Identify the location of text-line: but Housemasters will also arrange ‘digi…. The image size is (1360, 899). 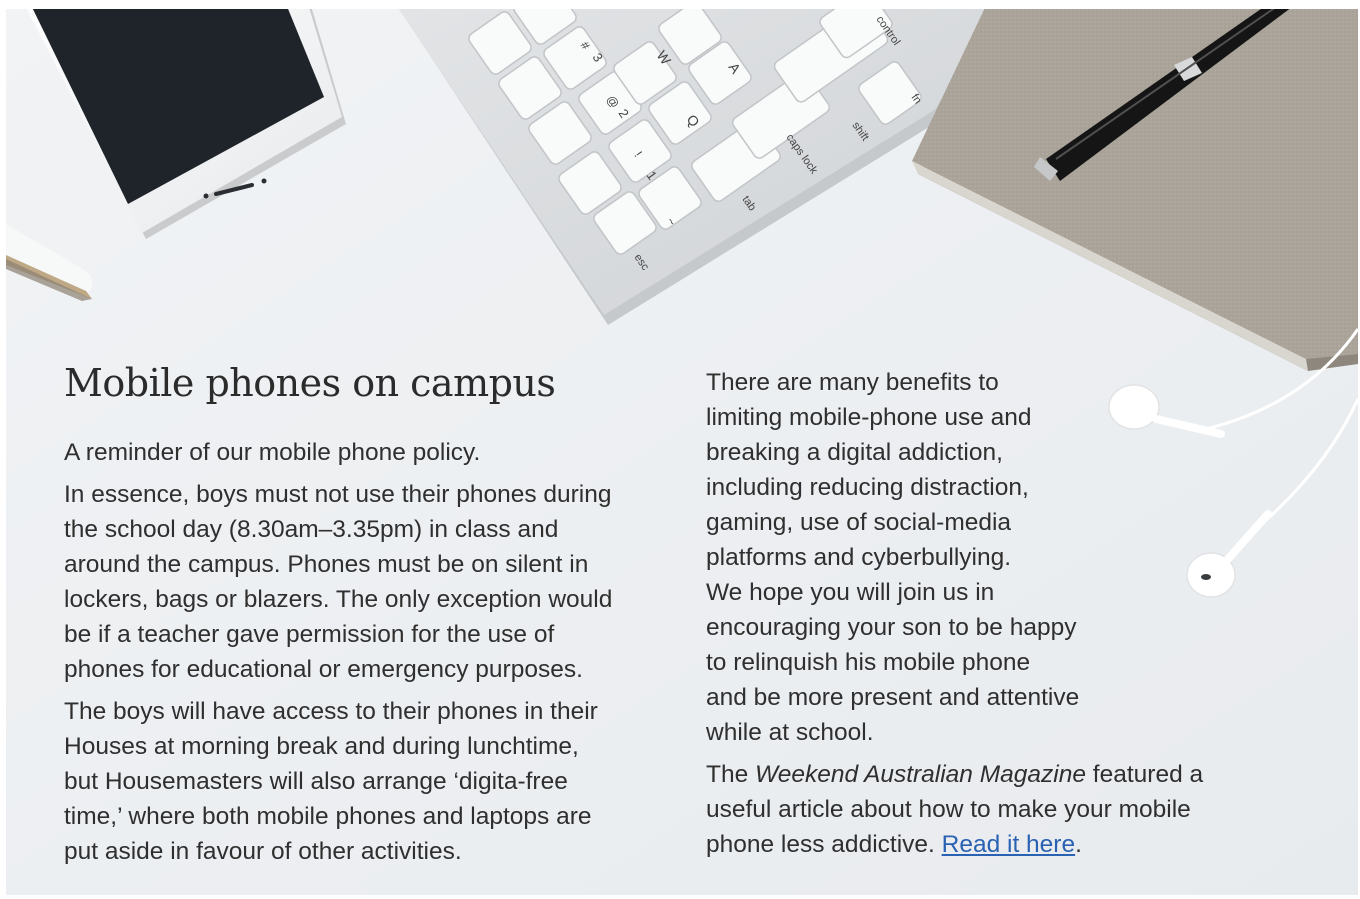
(316, 781).